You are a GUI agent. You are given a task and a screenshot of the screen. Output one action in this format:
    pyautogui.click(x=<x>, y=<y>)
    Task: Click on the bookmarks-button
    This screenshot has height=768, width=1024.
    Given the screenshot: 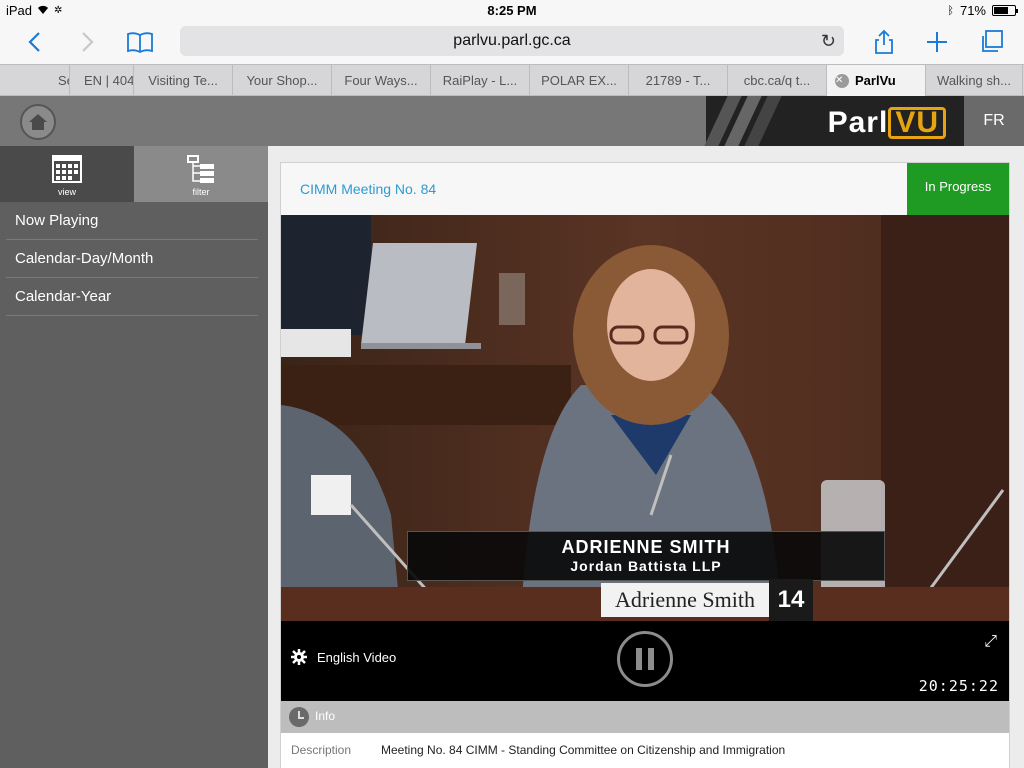 What is the action you would take?
    pyautogui.click(x=140, y=42)
    